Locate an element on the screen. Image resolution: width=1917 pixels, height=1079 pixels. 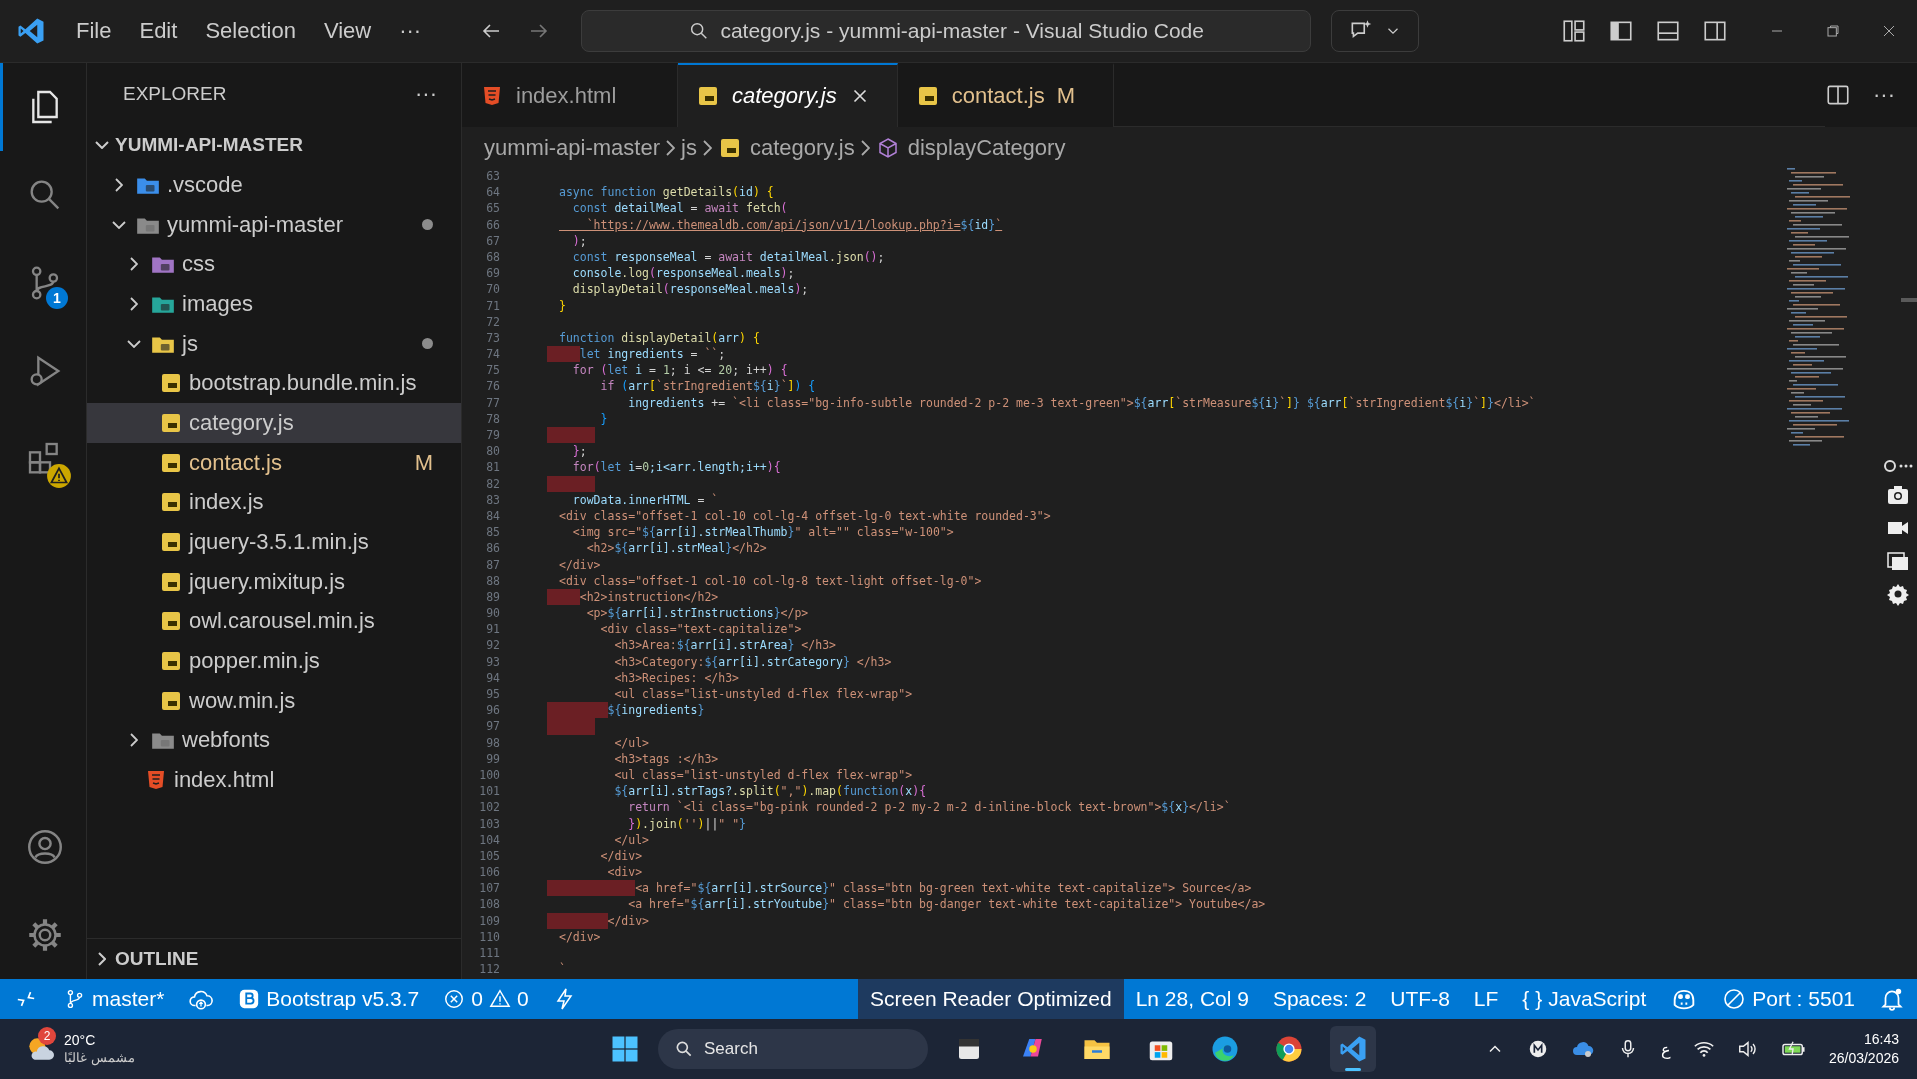
breadcrumb-item: js is located at coordinates (689, 147).